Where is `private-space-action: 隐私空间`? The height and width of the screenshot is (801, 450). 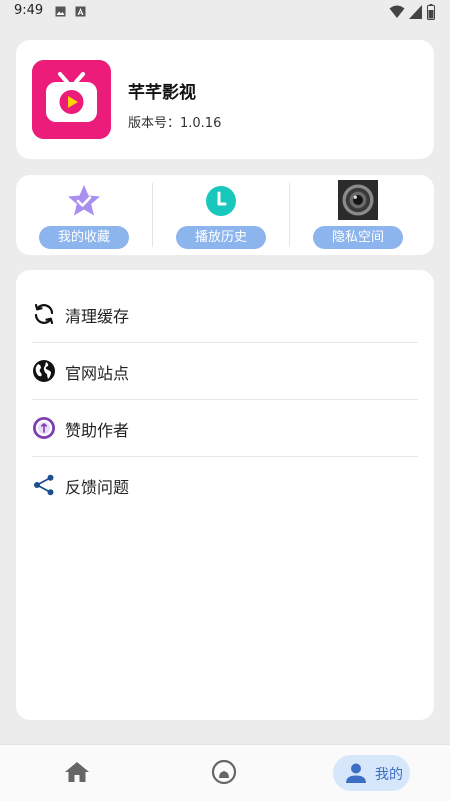 private-space-action: 隐私空间 is located at coordinates (358, 215).